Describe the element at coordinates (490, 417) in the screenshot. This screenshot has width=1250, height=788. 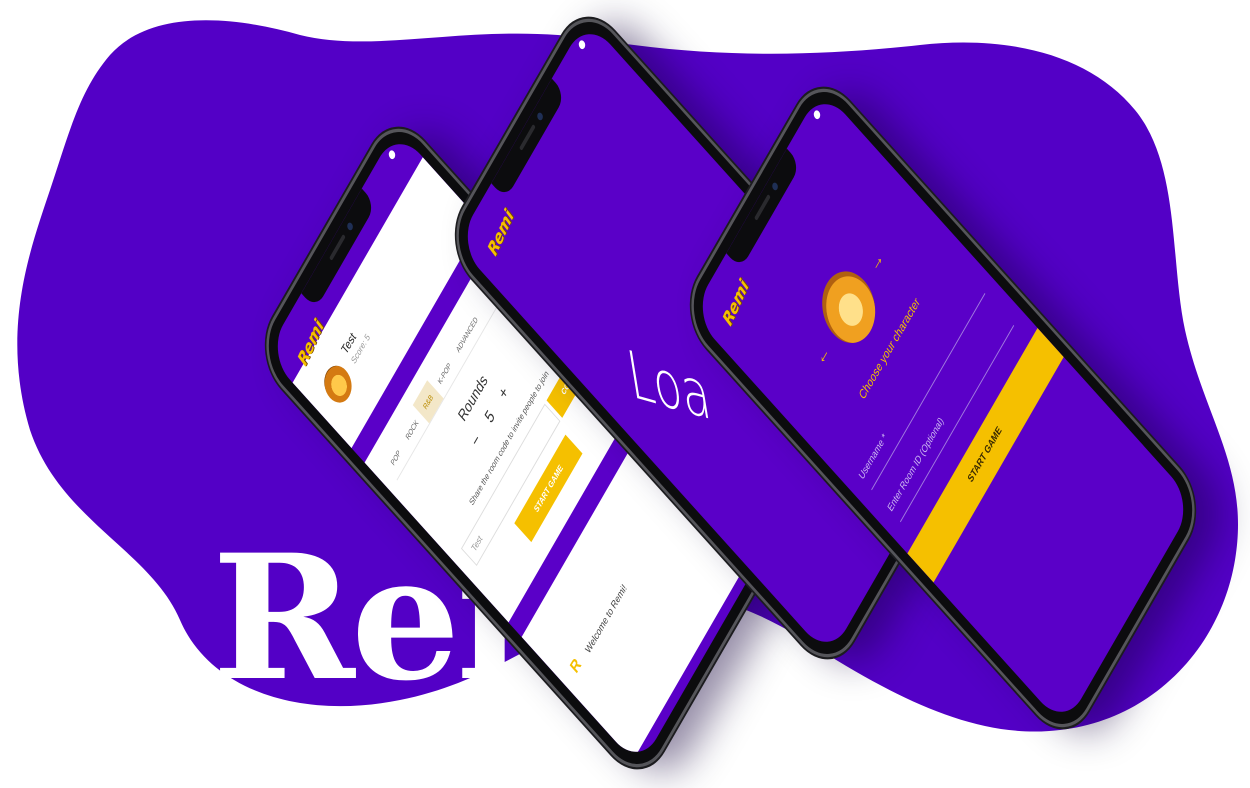
I see `rounds-value: 5` at that location.